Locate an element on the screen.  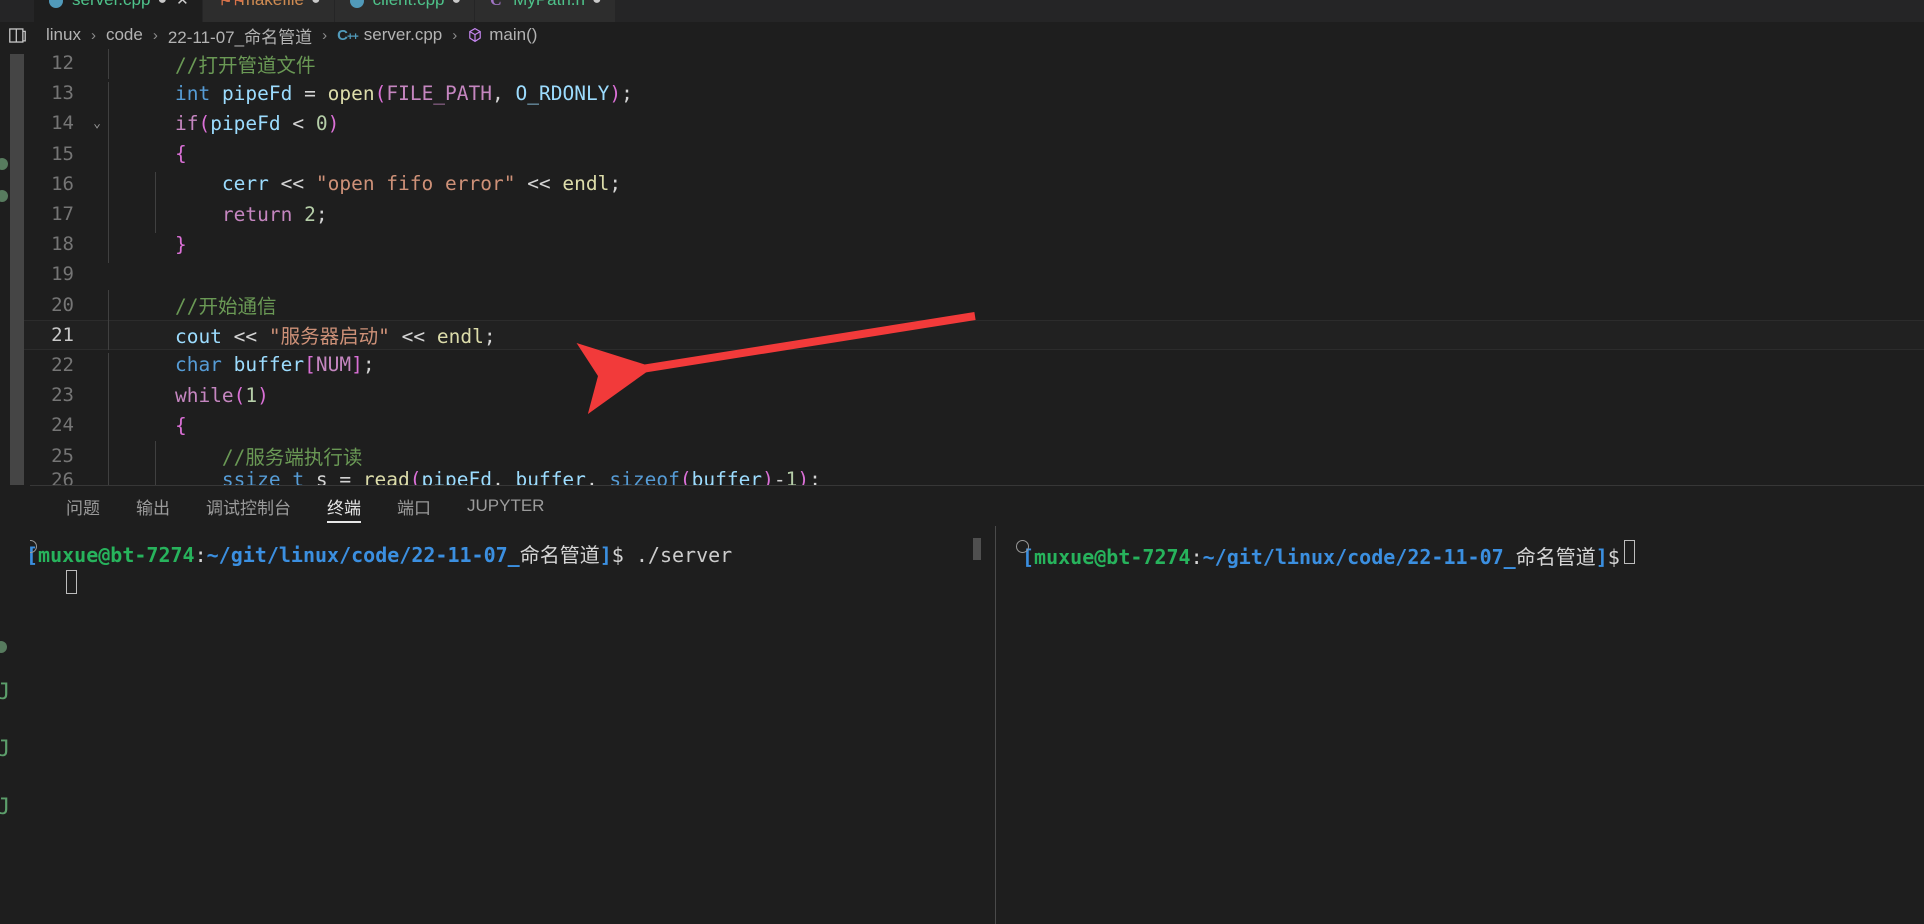
split-editor-icon is located at coordinates (17, 35).